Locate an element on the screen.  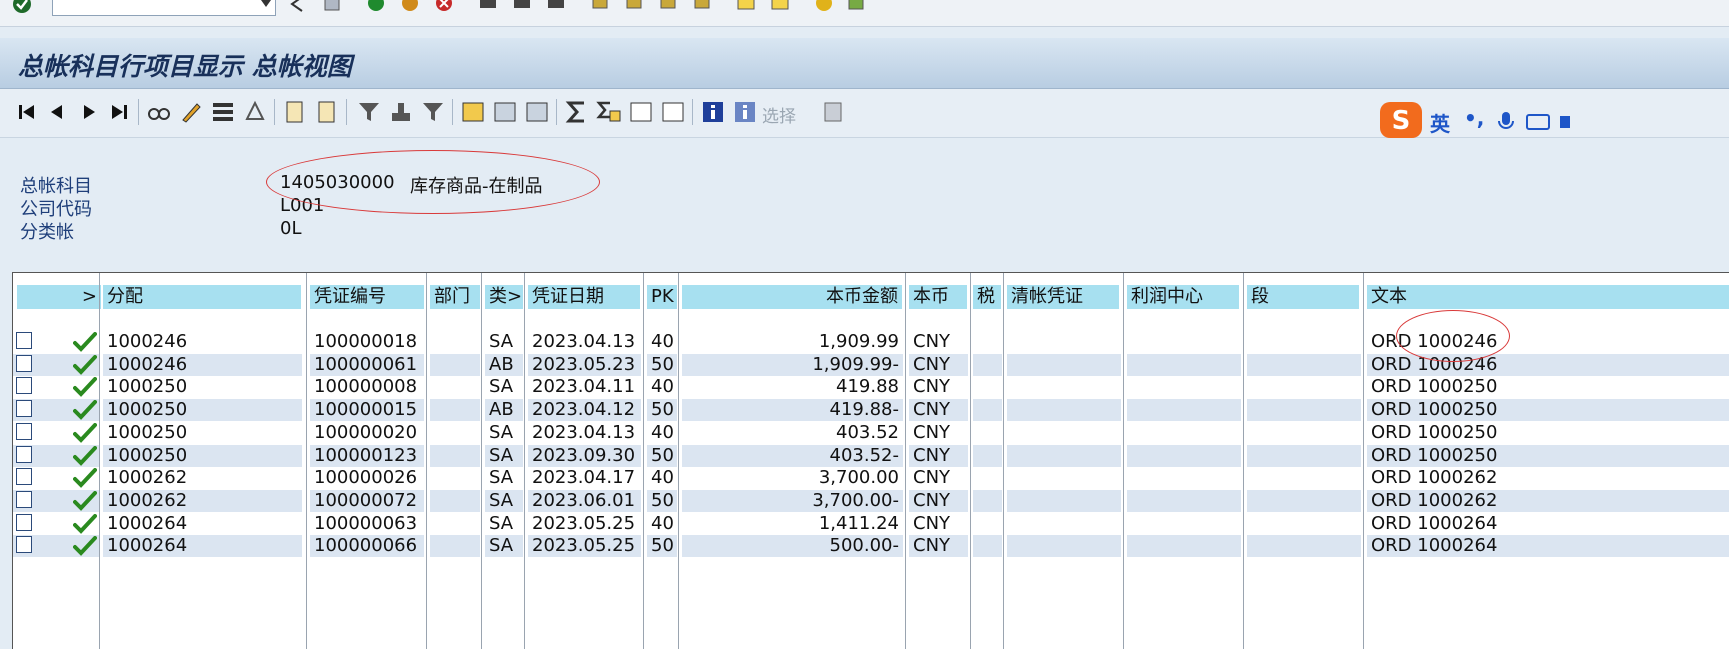
ime-punctuation-toggle: •, is located at coordinates (1474, 118).